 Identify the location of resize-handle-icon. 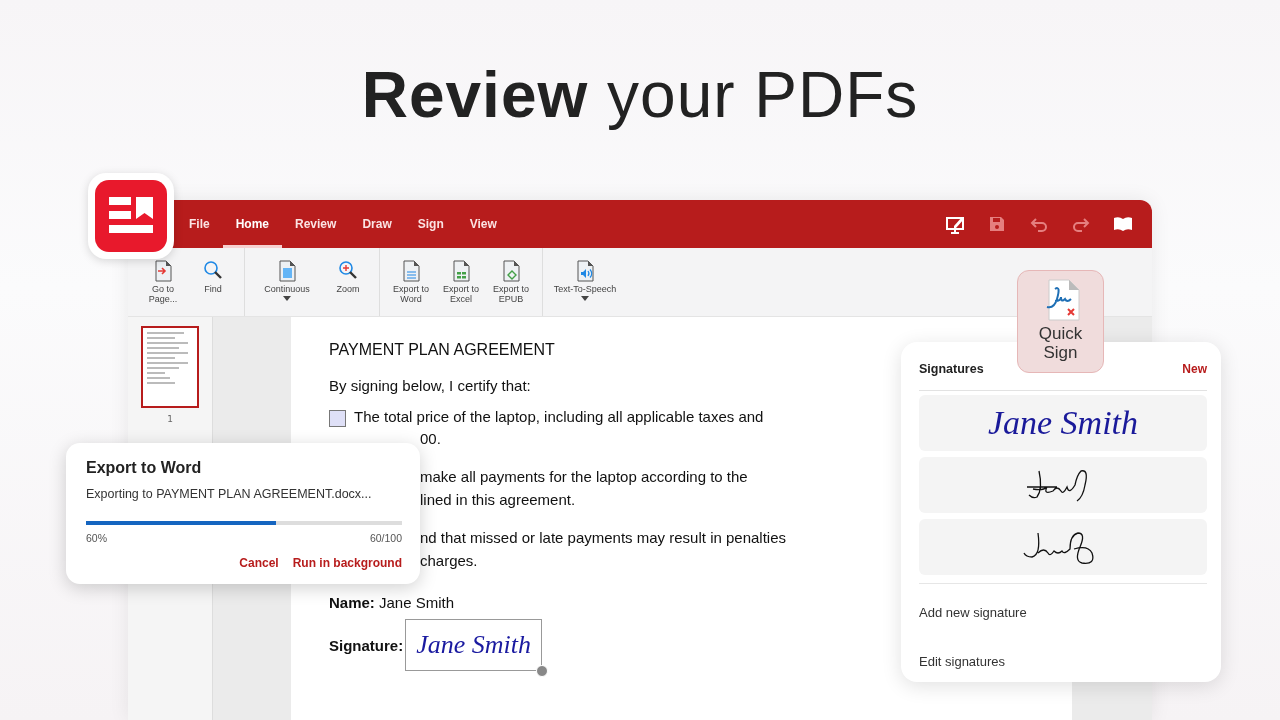
(542, 671).